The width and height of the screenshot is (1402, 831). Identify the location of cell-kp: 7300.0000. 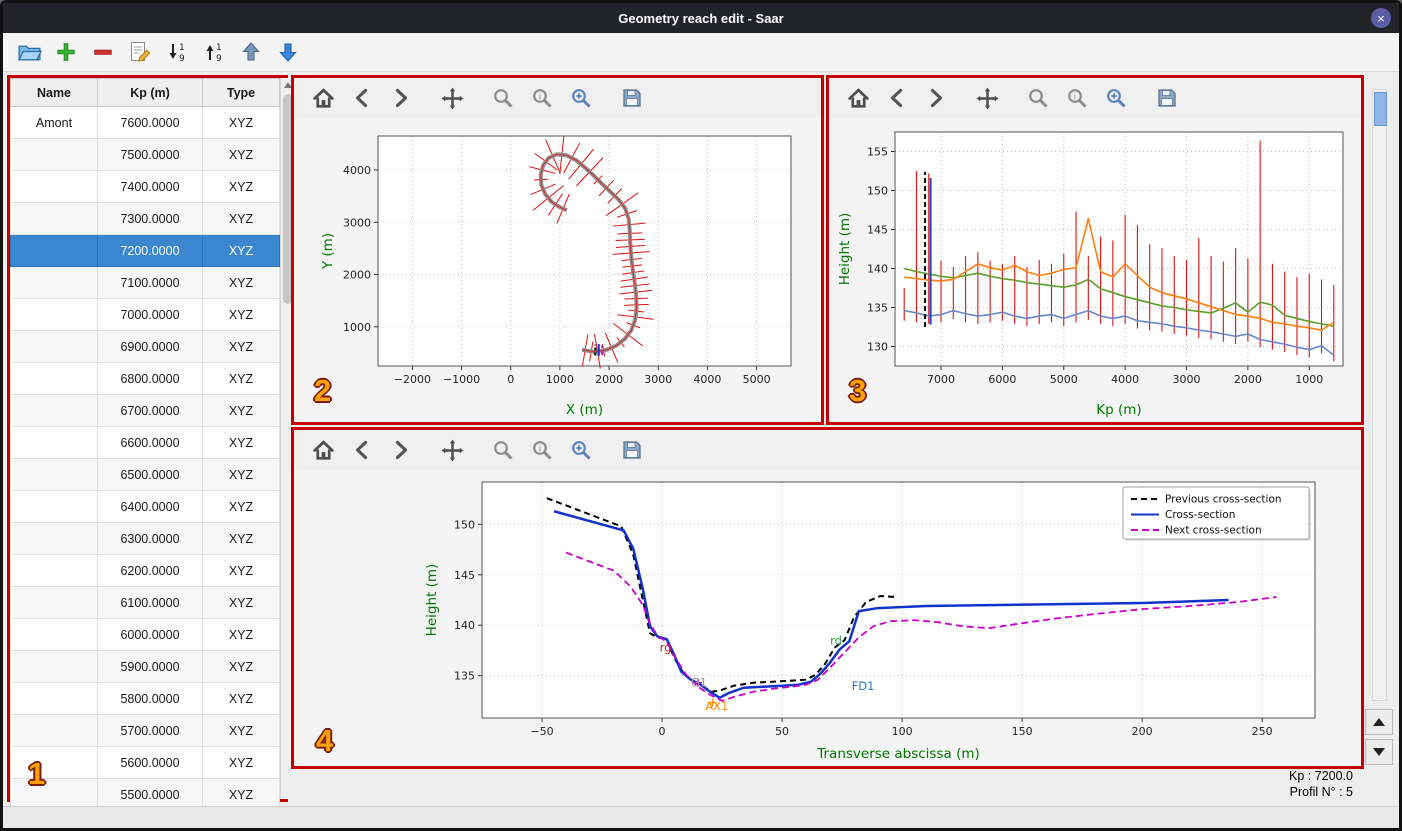
(150, 218).